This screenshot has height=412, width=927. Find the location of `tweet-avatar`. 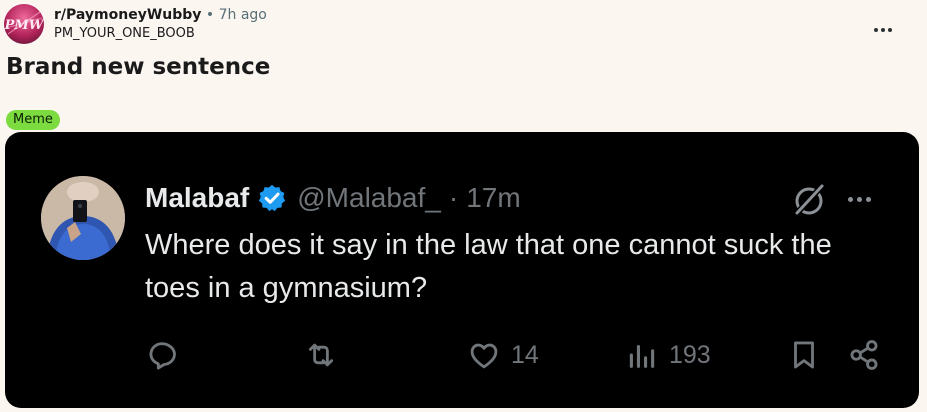

tweet-avatar is located at coordinates (83, 218).